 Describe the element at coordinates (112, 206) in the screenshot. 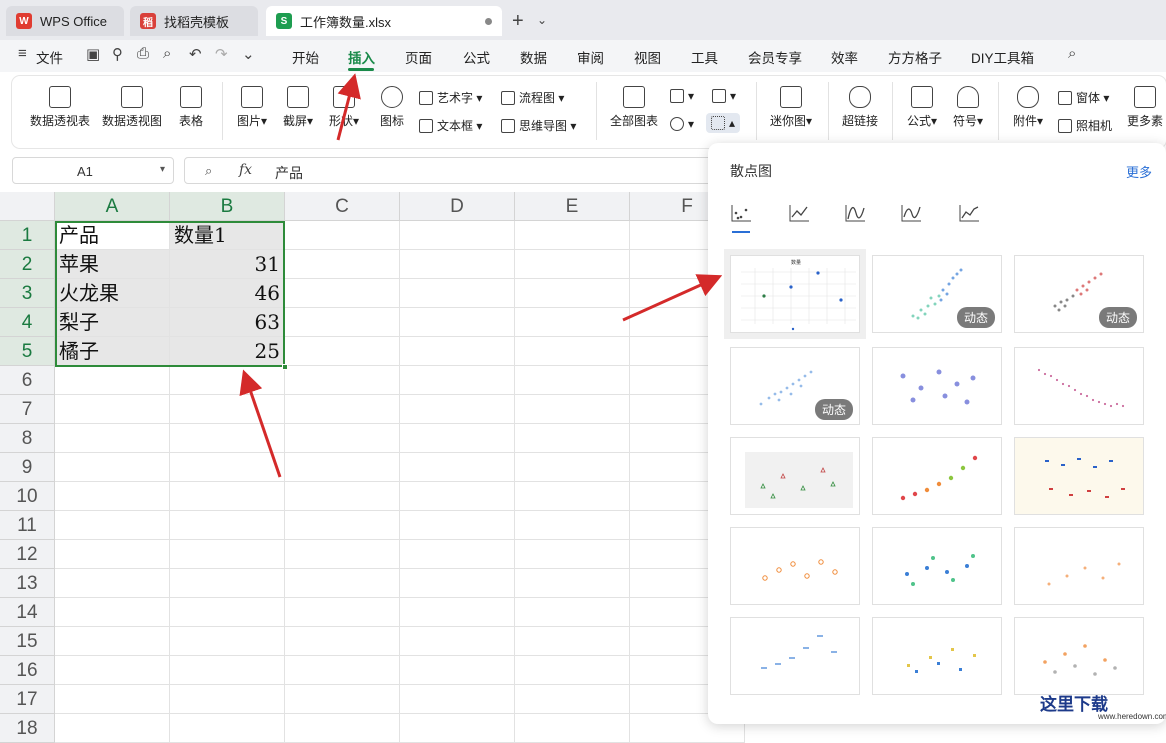

I see `column-header-a: A` at that location.